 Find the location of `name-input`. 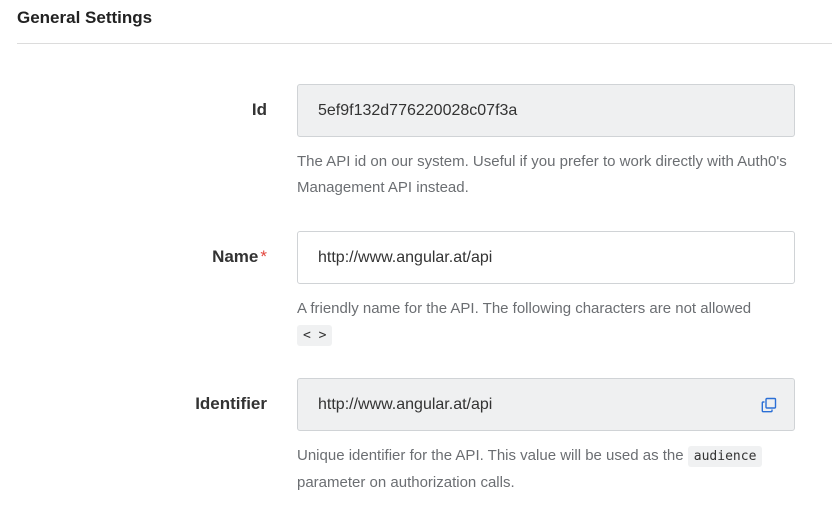

name-input is located at coordinates (548, 257).